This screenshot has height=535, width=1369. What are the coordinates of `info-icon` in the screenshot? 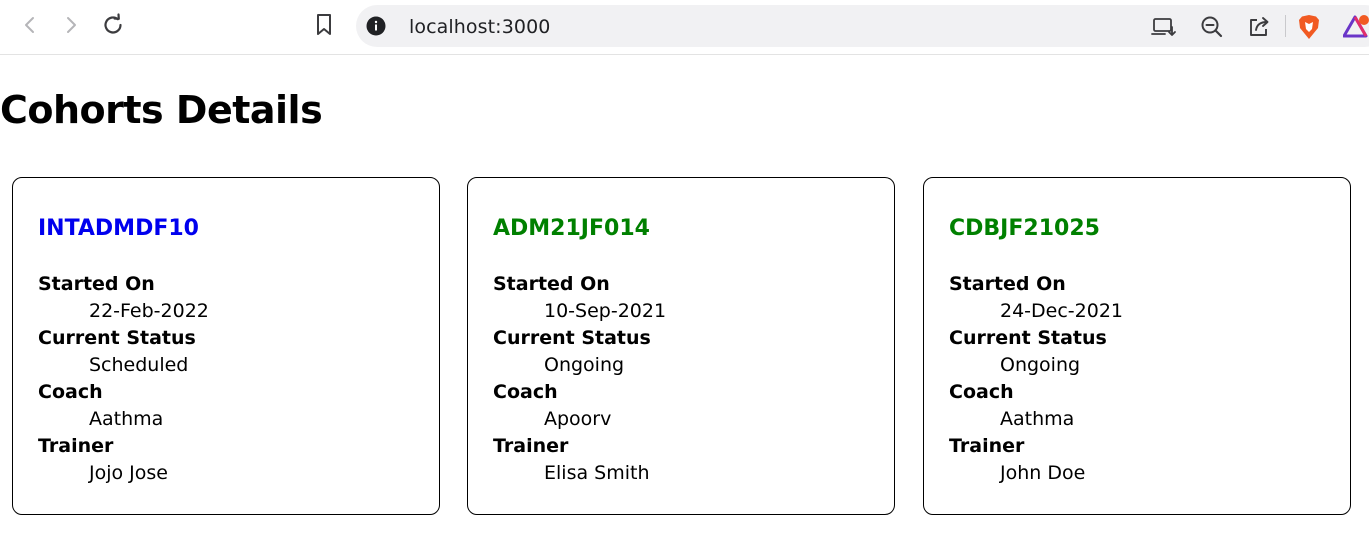 It's located at (376, 26).